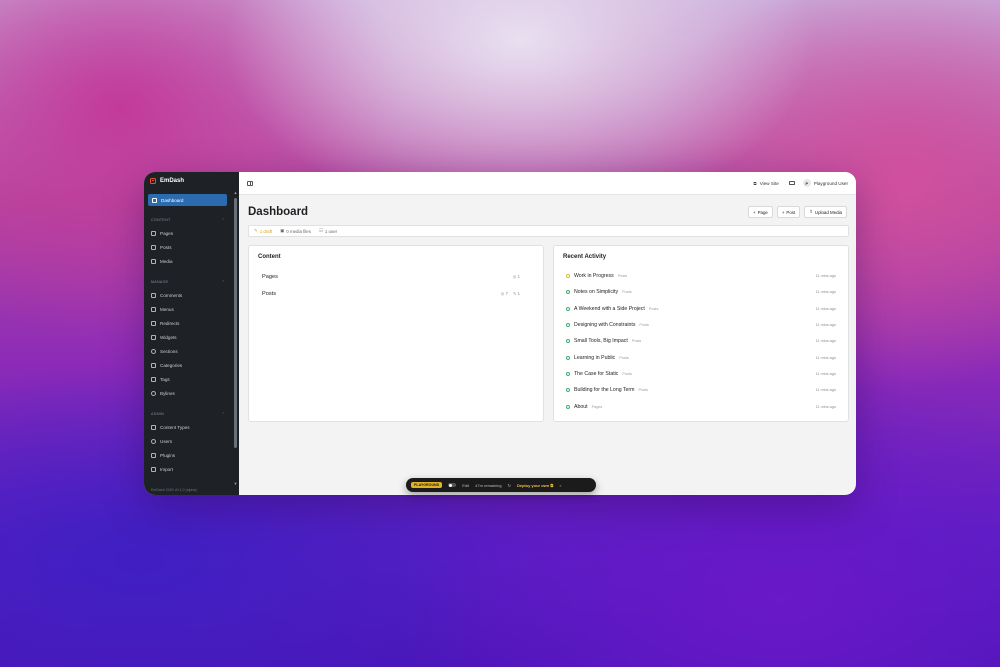  What do you see at coordinates (191, 247) in the screenshot?
I see `sidebar-item-posts: Posts` at bounding box center [191, 247].